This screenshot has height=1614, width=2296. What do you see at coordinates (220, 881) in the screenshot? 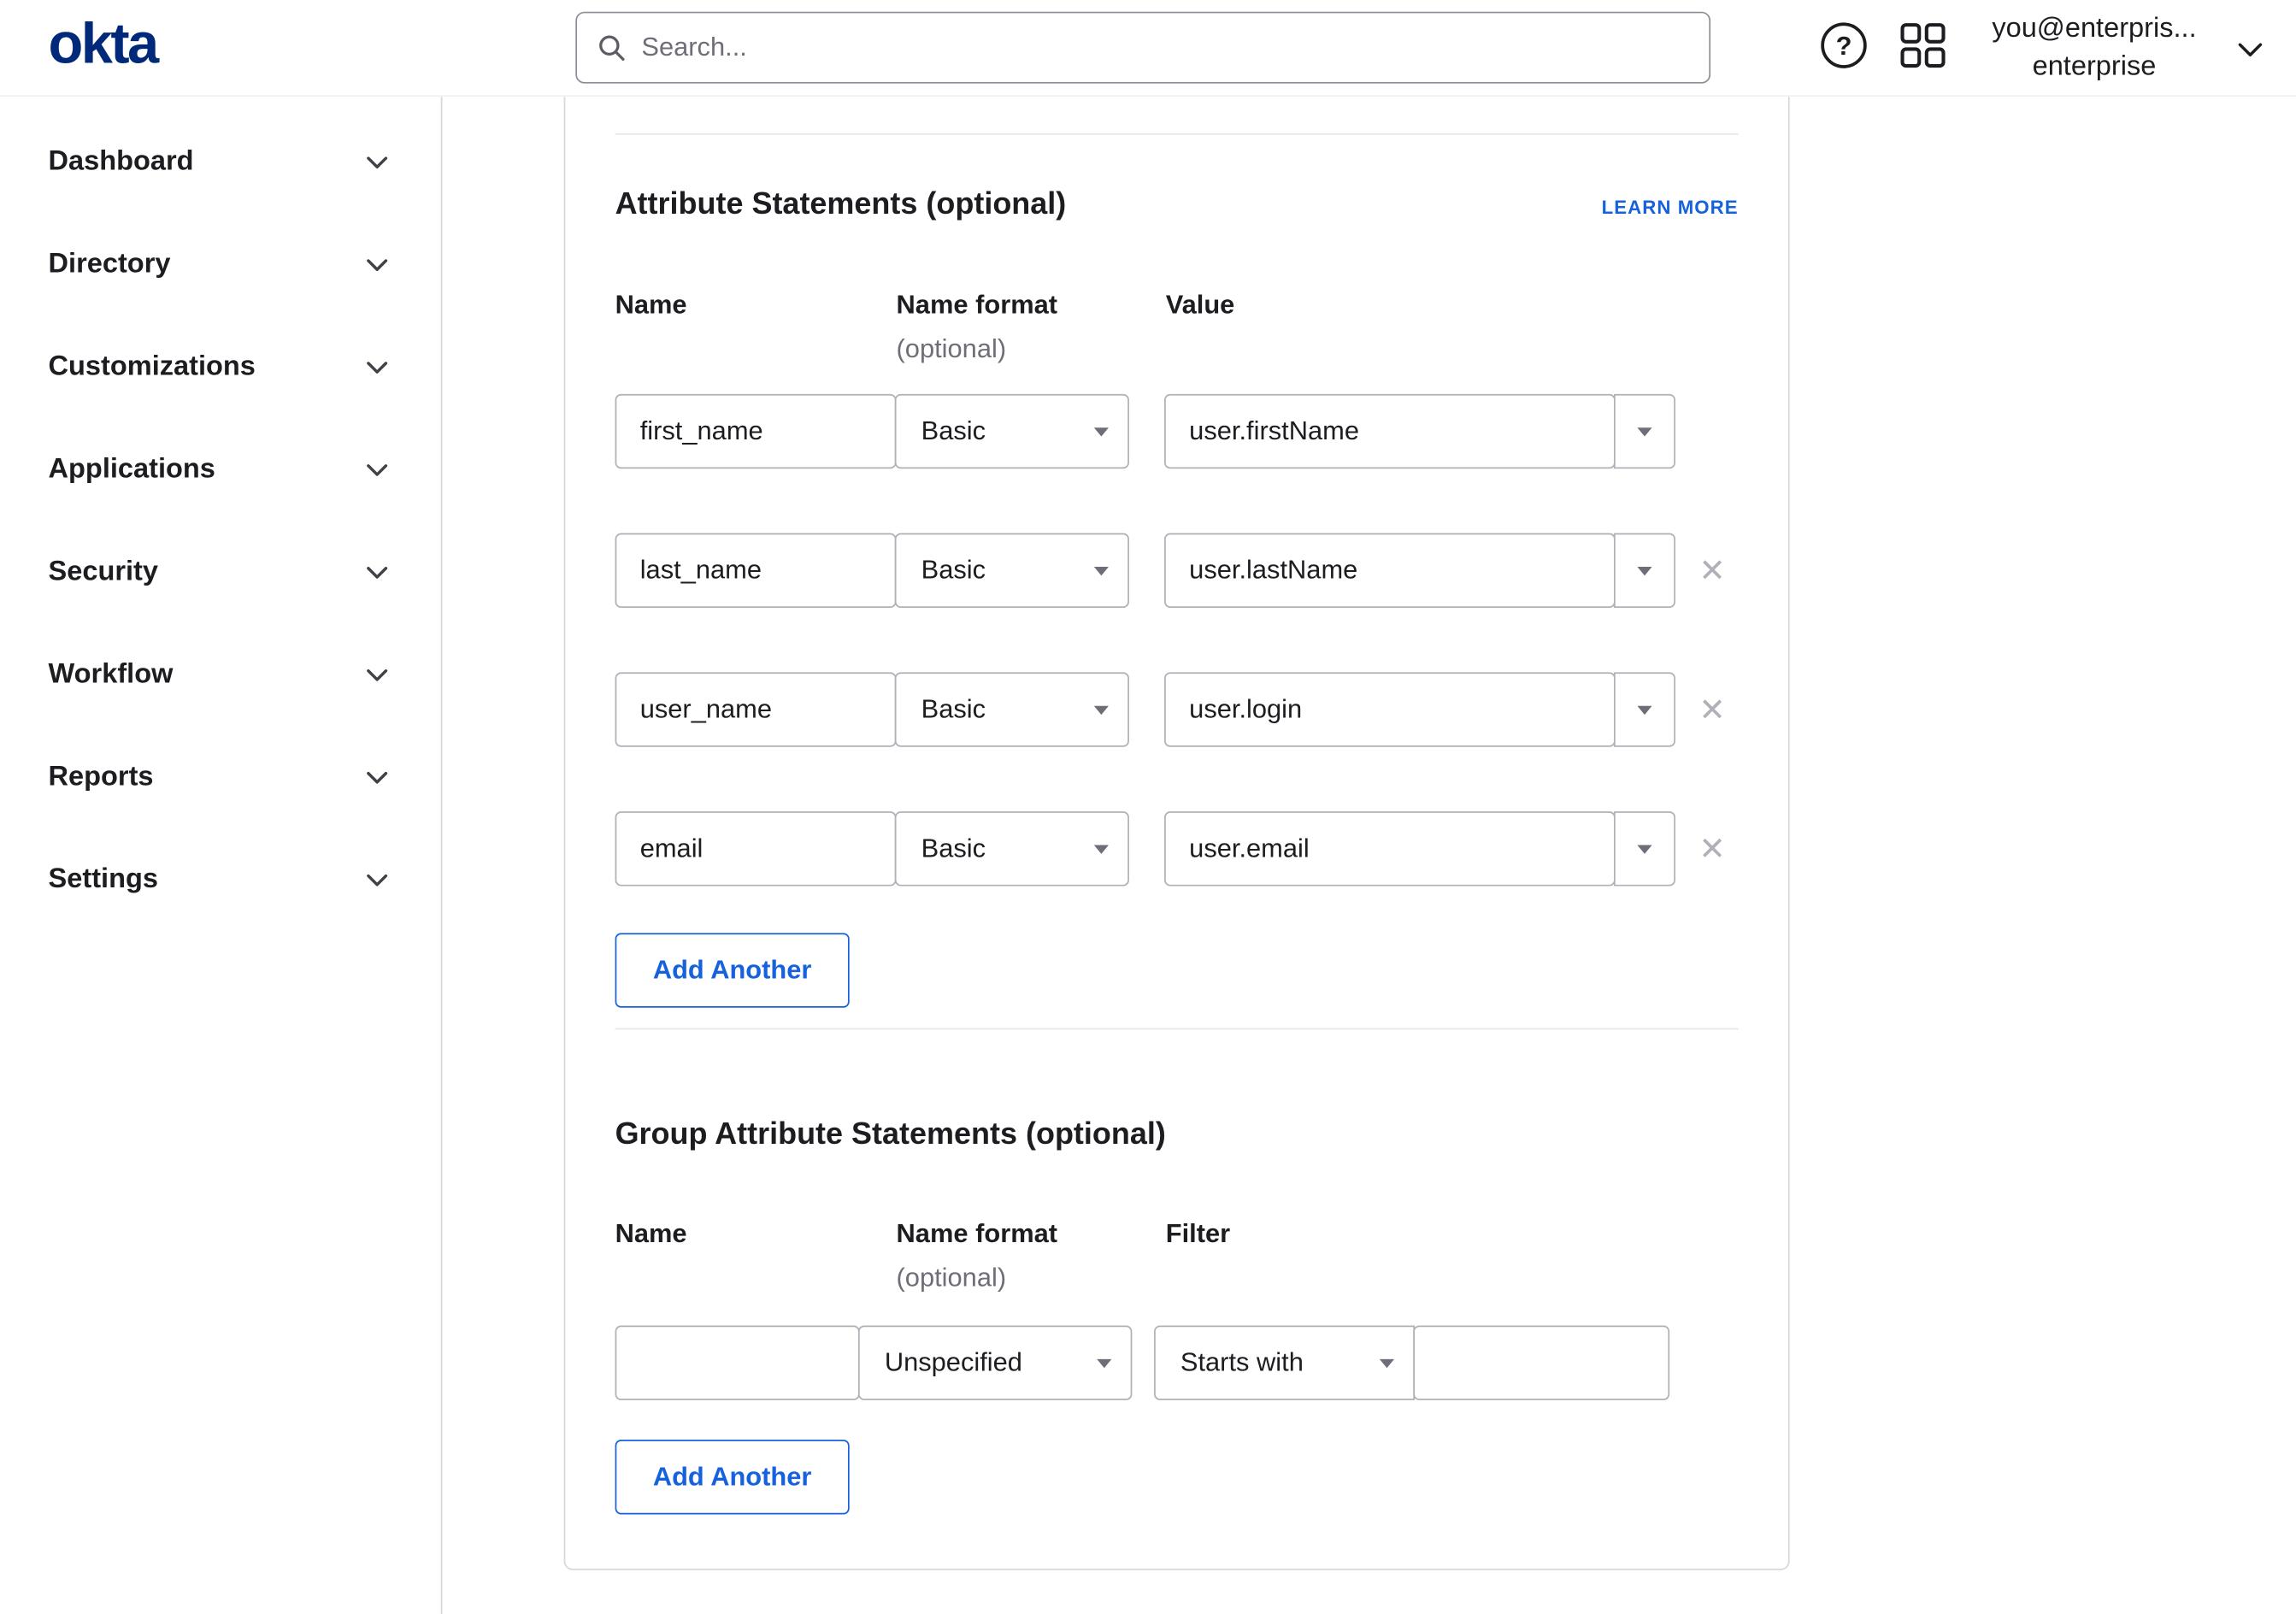
I see `sidebar-item-settings: Settings` at bounding box center [220, 881].